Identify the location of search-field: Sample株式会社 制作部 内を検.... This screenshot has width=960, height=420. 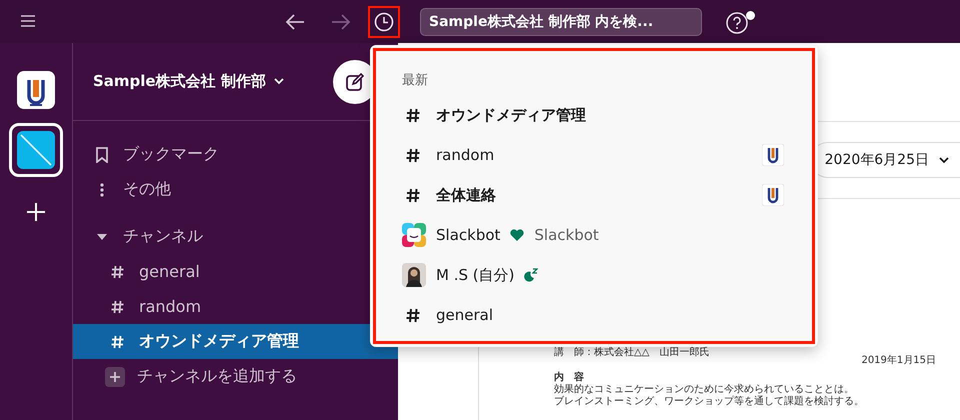
(561, 22).